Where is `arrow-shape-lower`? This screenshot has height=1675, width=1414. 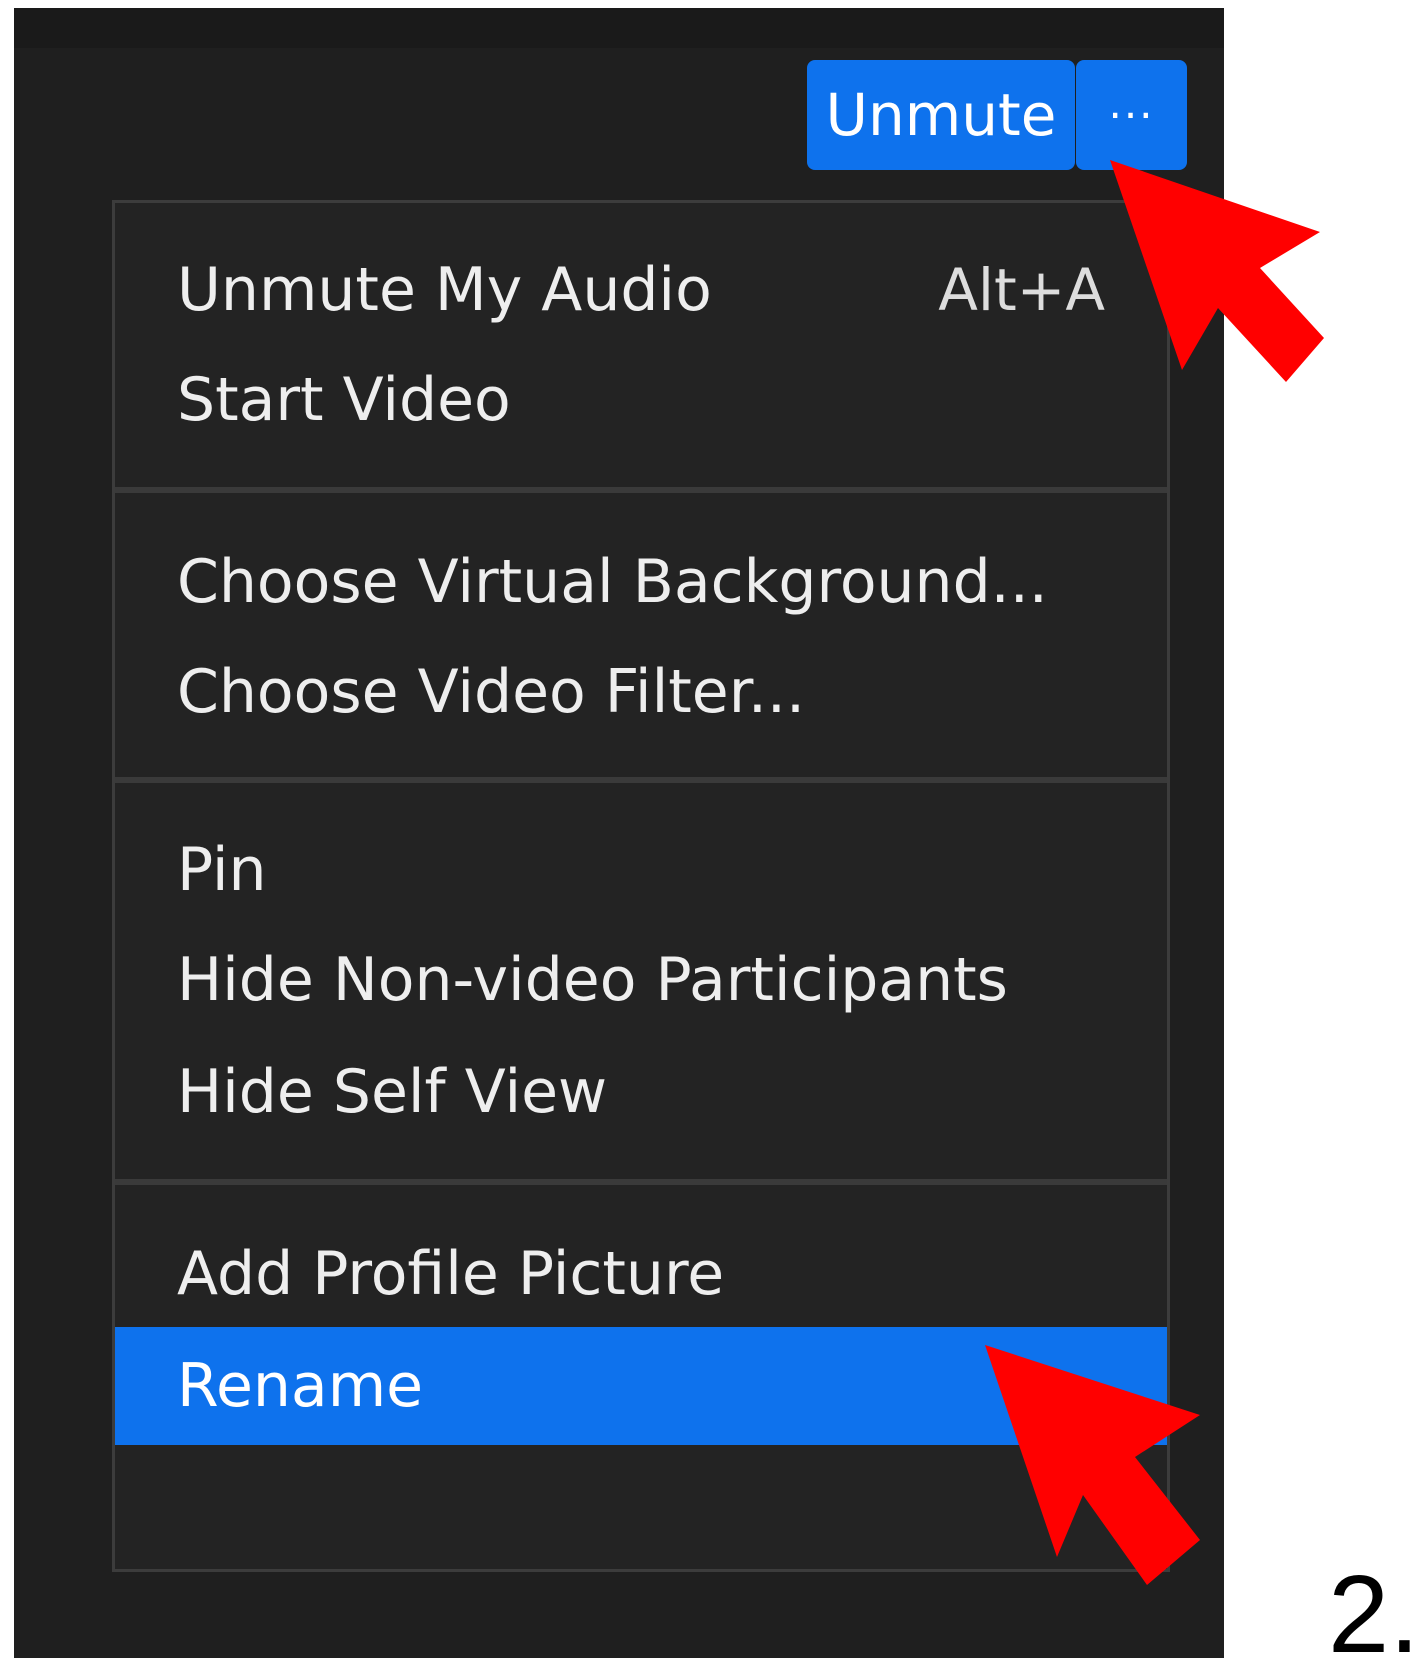 arrow-shape-lower is located at coordinates (1092, 1465).